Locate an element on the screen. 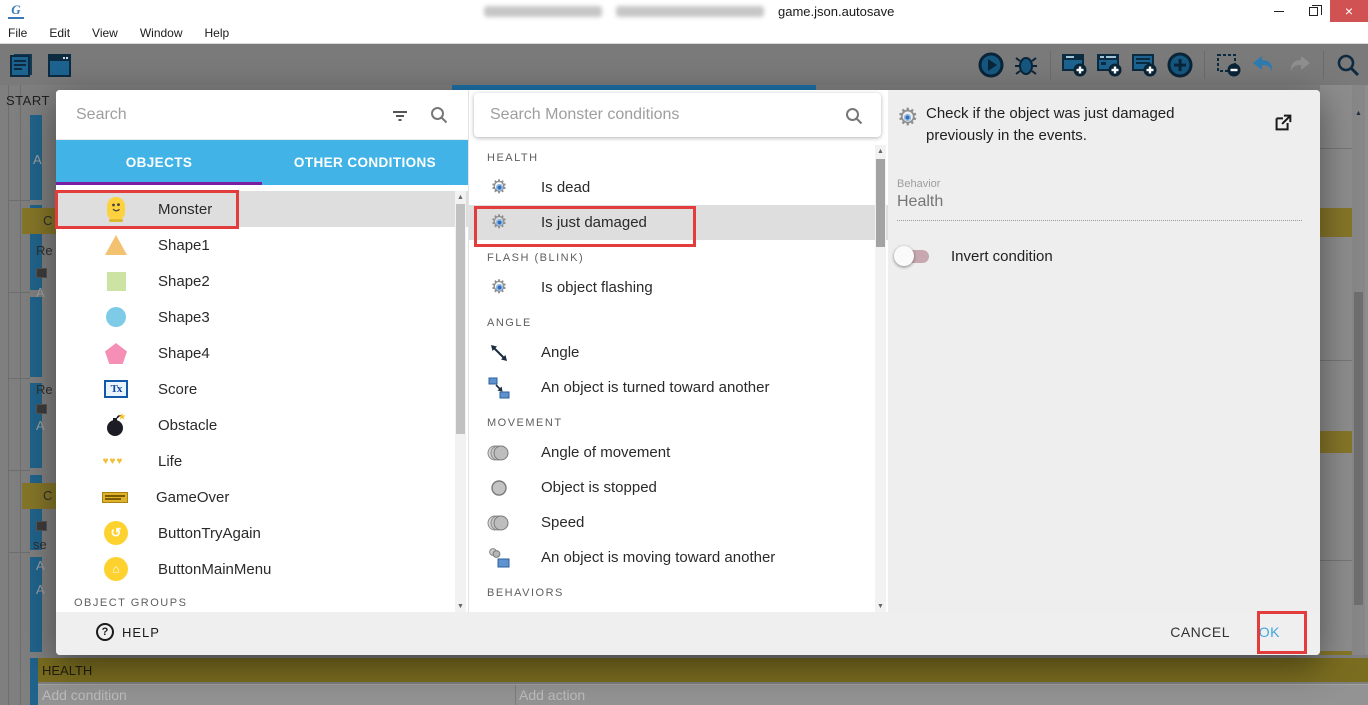 The height and width of the screenshot is (705, 1368). window-title: game.json.autosave is located at coordinates (689, 11).